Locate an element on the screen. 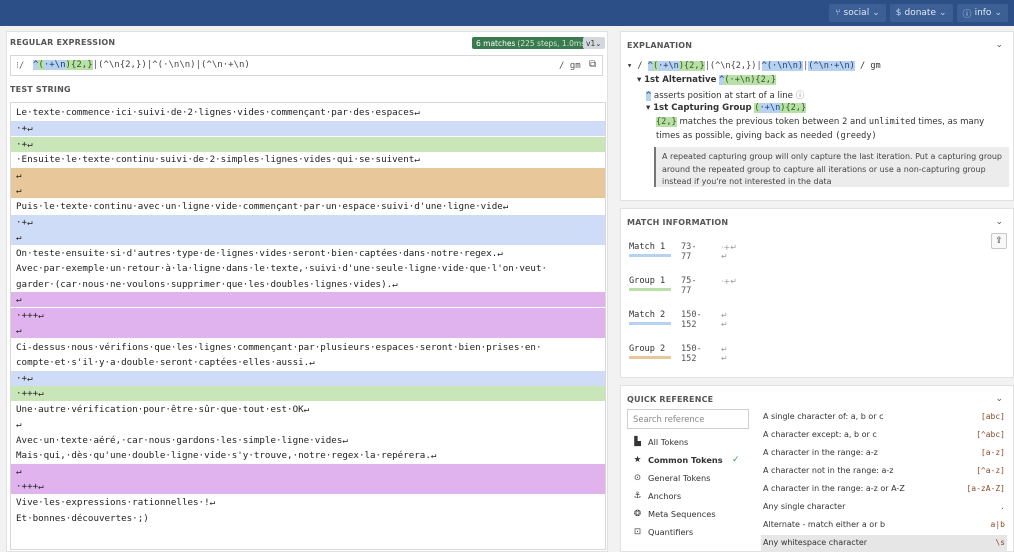  alternative-node: ▾ 1st Alternative ^(·+\n){2,} is located at coordinates (707, 80).